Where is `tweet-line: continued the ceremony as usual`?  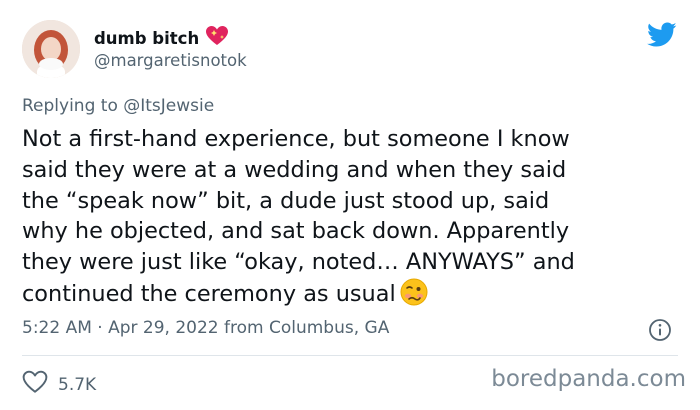 tweet-line: continued the ceremony as usual is located at coordinates (209, 293).